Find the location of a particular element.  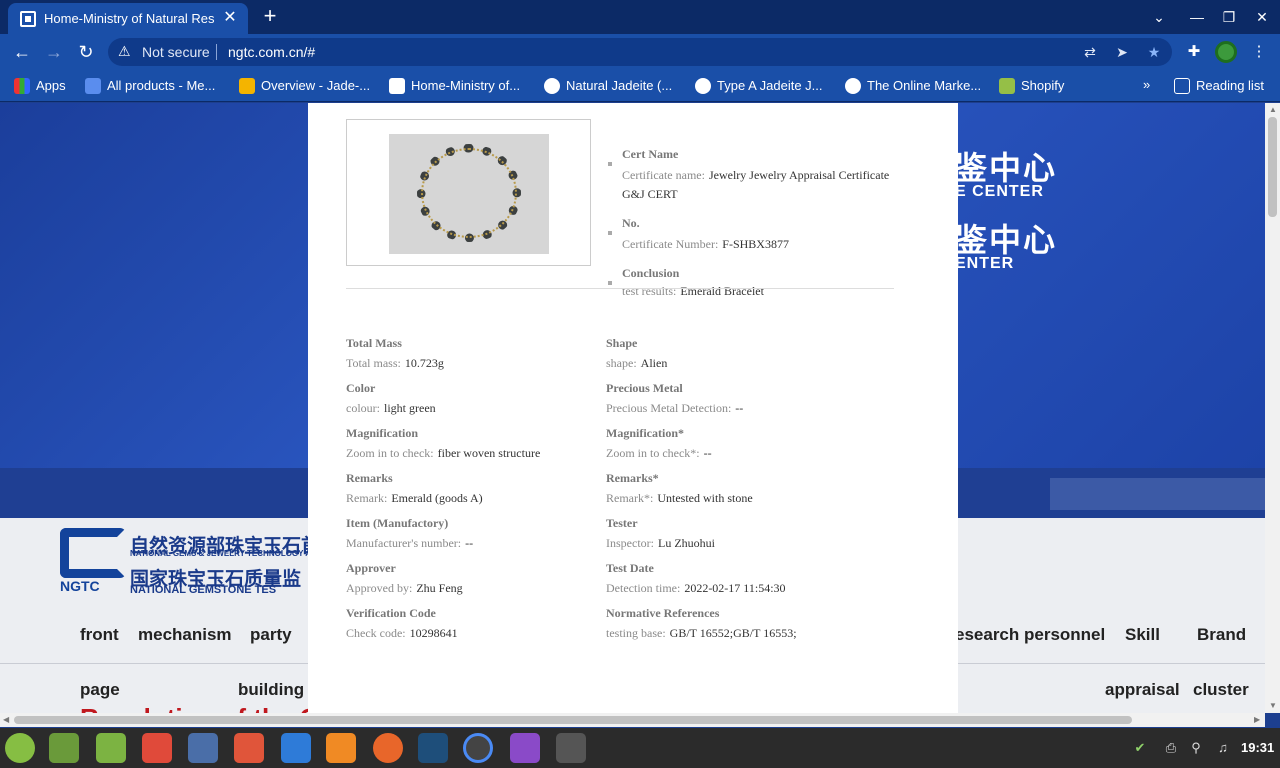

nav-front: front is located at coordinates (99, 635).